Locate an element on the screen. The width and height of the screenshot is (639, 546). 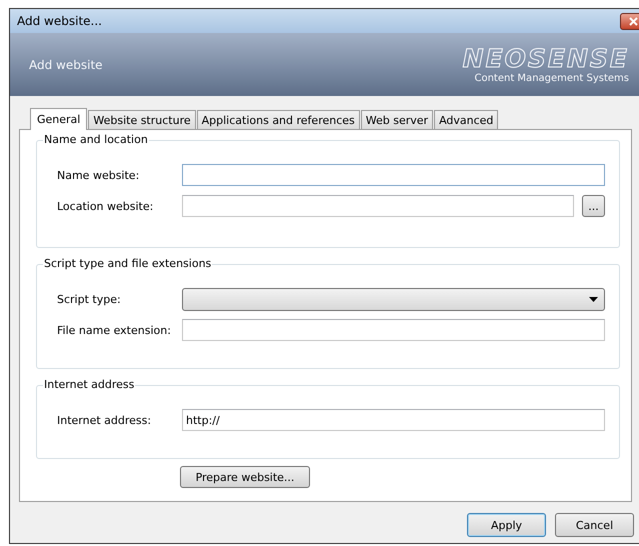
field-label: Name website: is located at coordinates (98, 175).